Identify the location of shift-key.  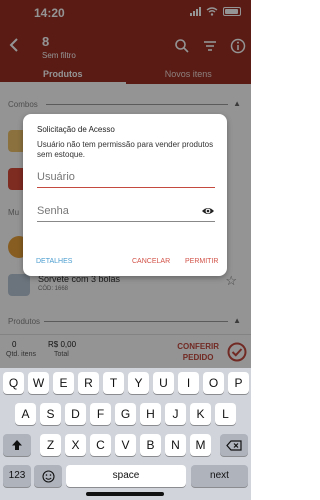
(17, 445).